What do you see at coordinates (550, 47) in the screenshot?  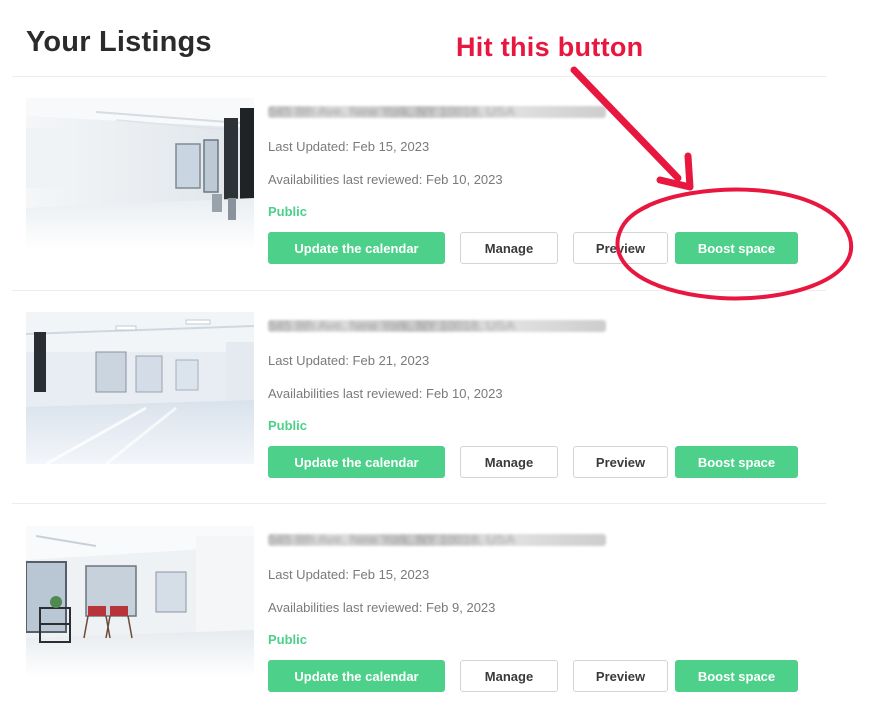 I see `annotation-label: Hit this button` at bounding box center [550, 47].